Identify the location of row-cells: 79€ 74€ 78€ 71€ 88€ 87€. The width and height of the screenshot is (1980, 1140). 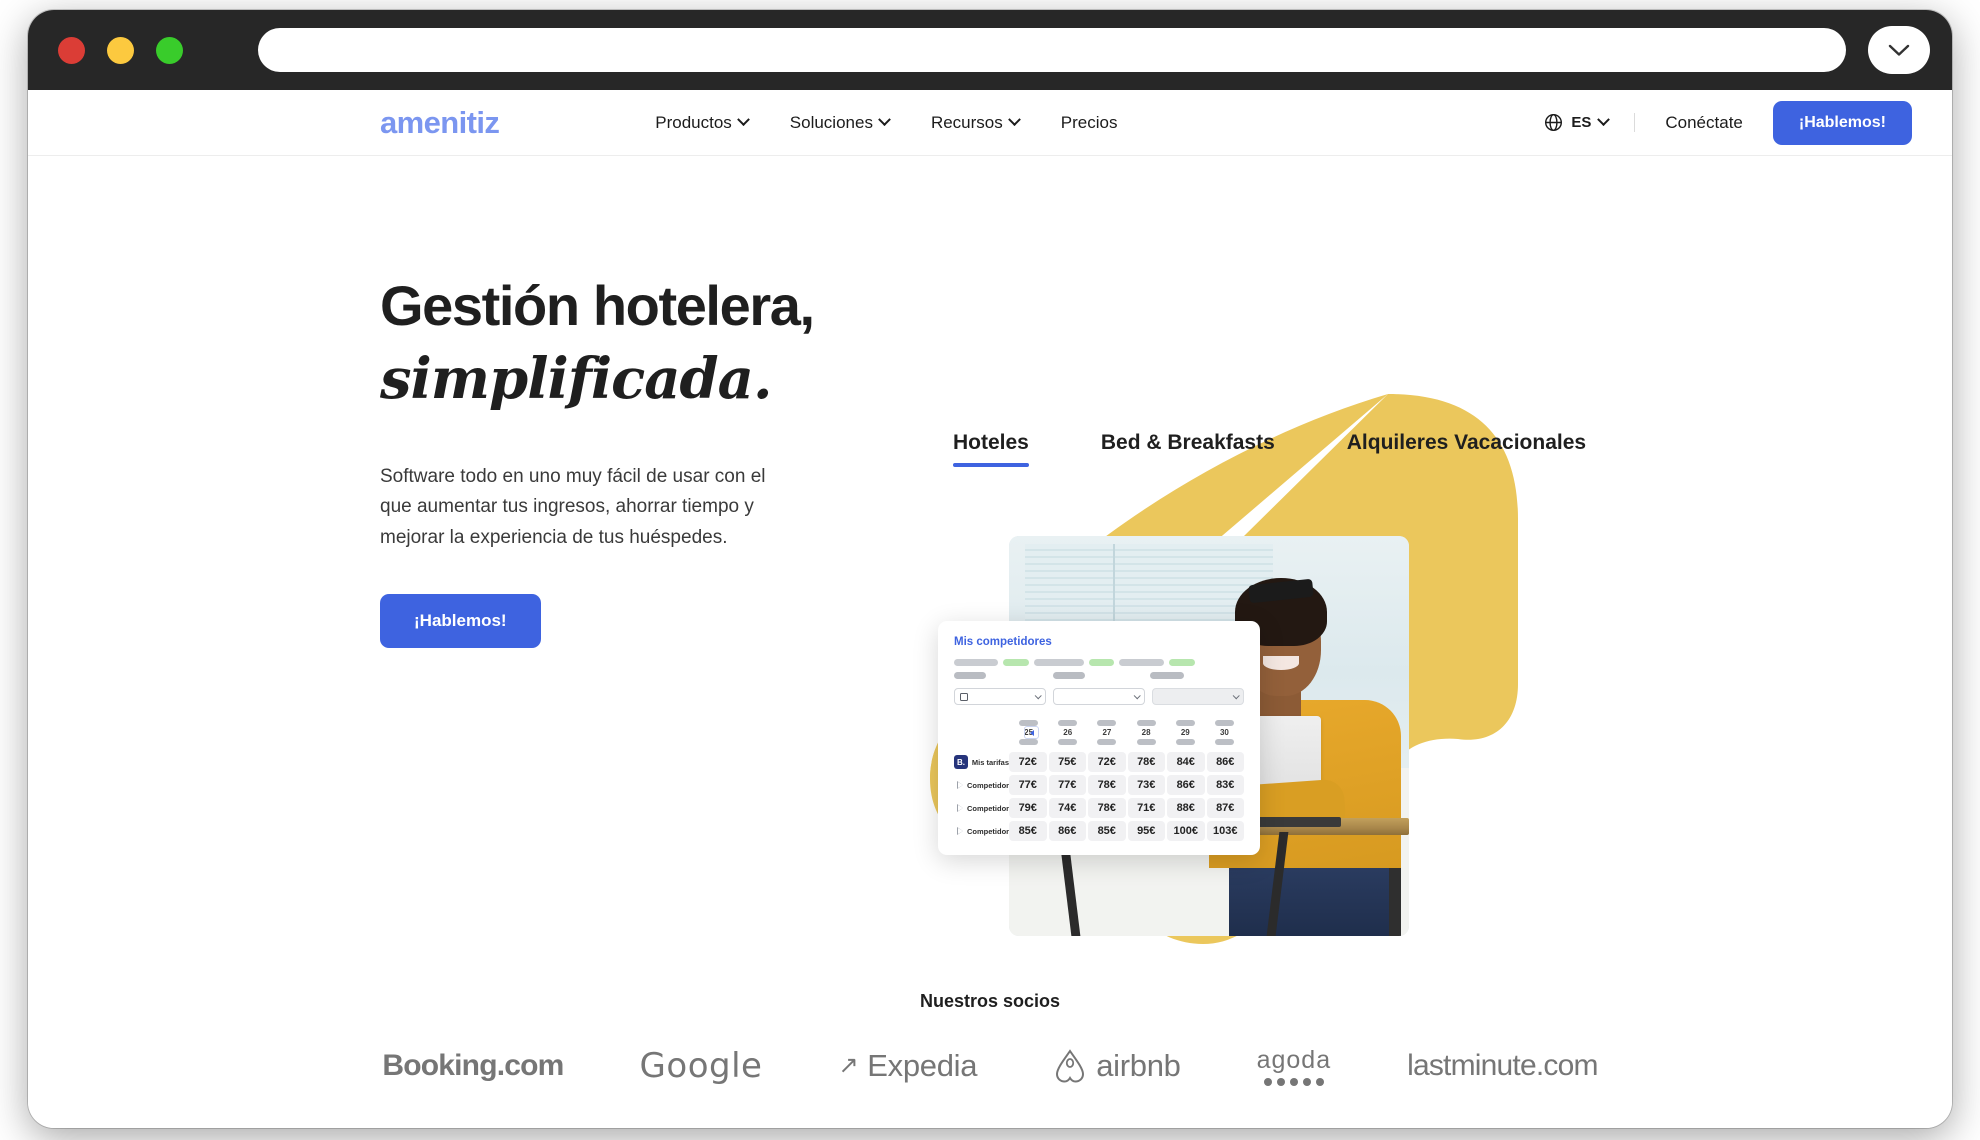
(1126, 808).